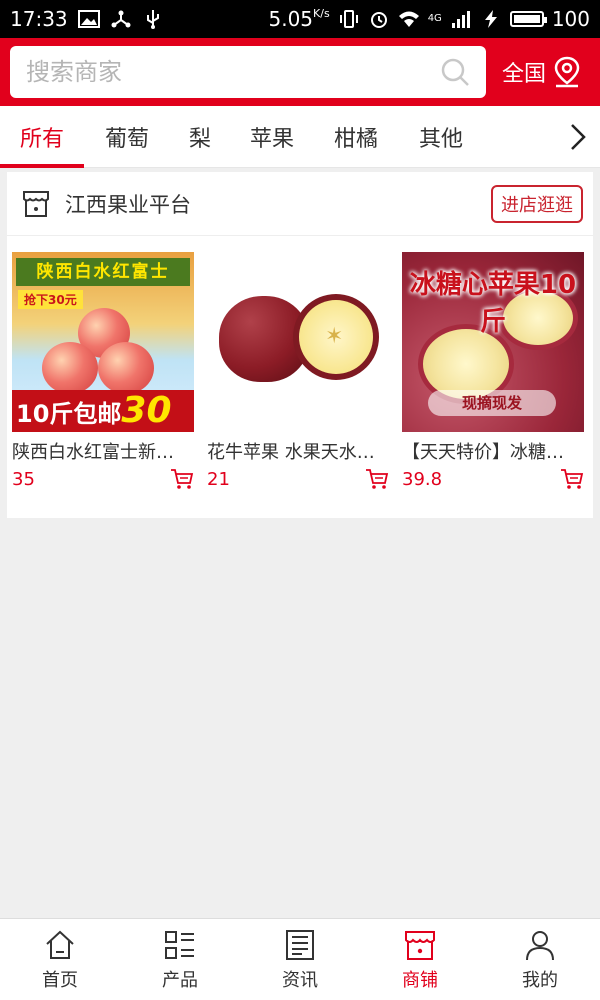 This screenshot has width=600, height=1000. Describe the element at coordinates (490, 19) in the screenshot. I see `charging-icon` at that location.